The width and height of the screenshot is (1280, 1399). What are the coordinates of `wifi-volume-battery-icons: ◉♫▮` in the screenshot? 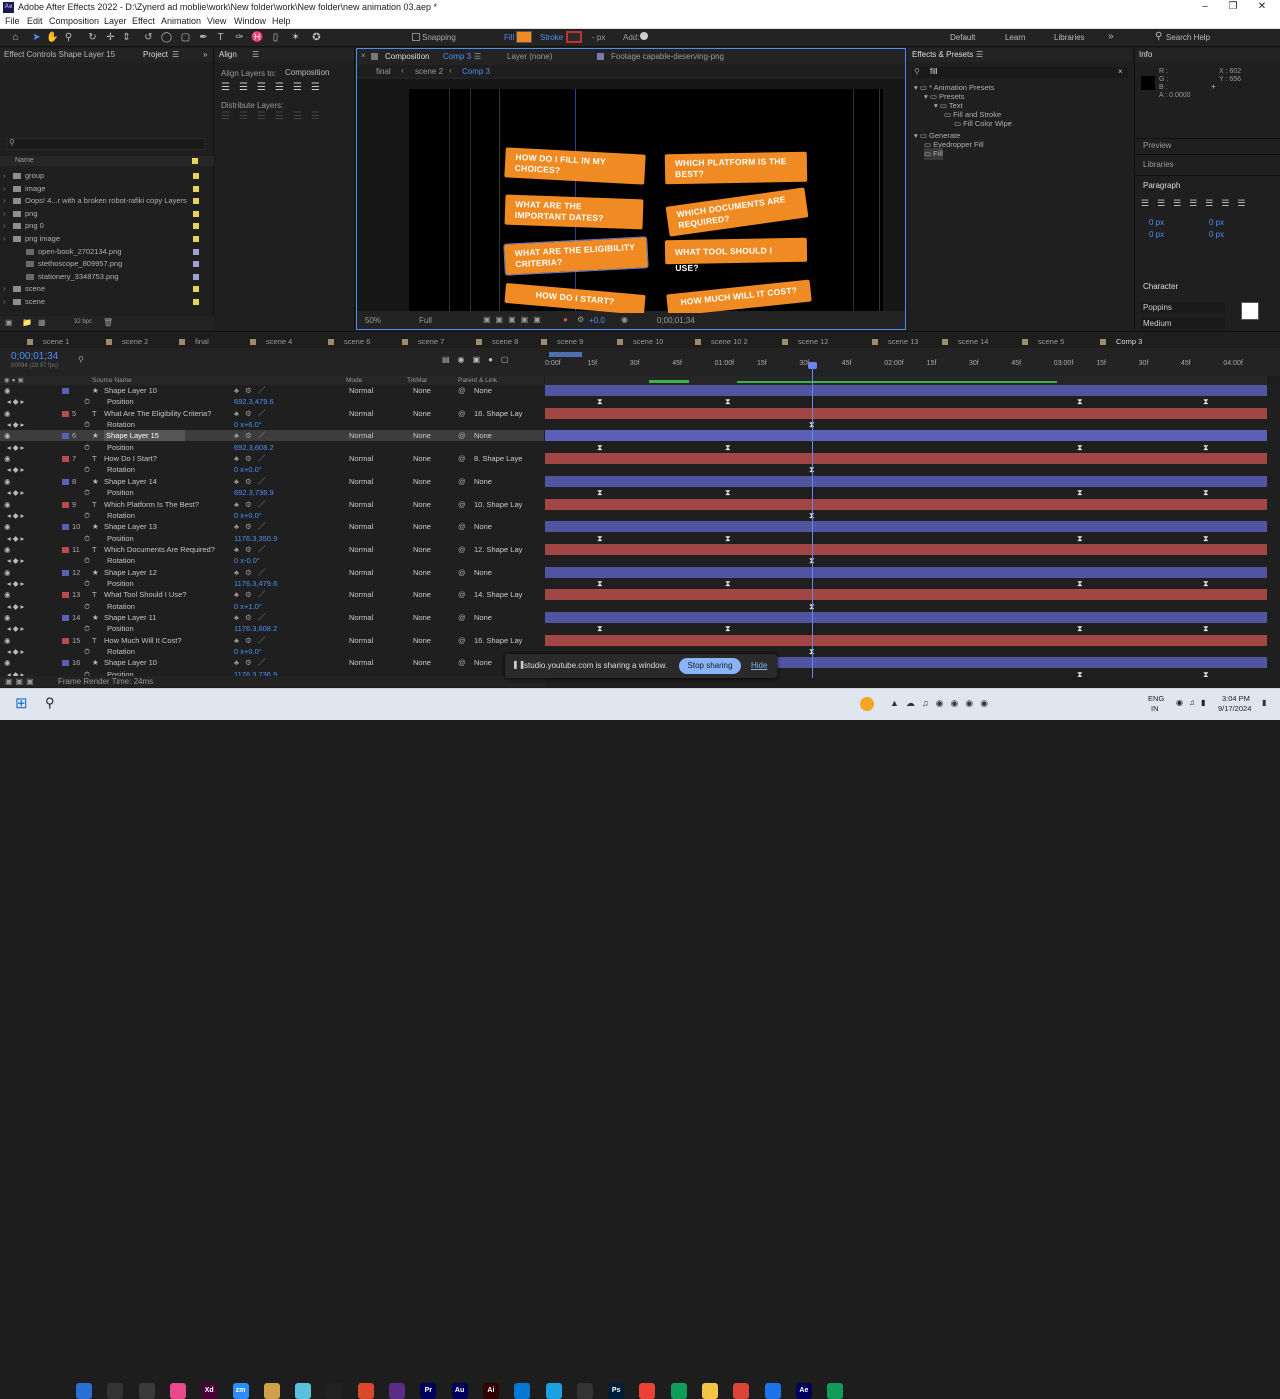 It's located at (1193, 702).